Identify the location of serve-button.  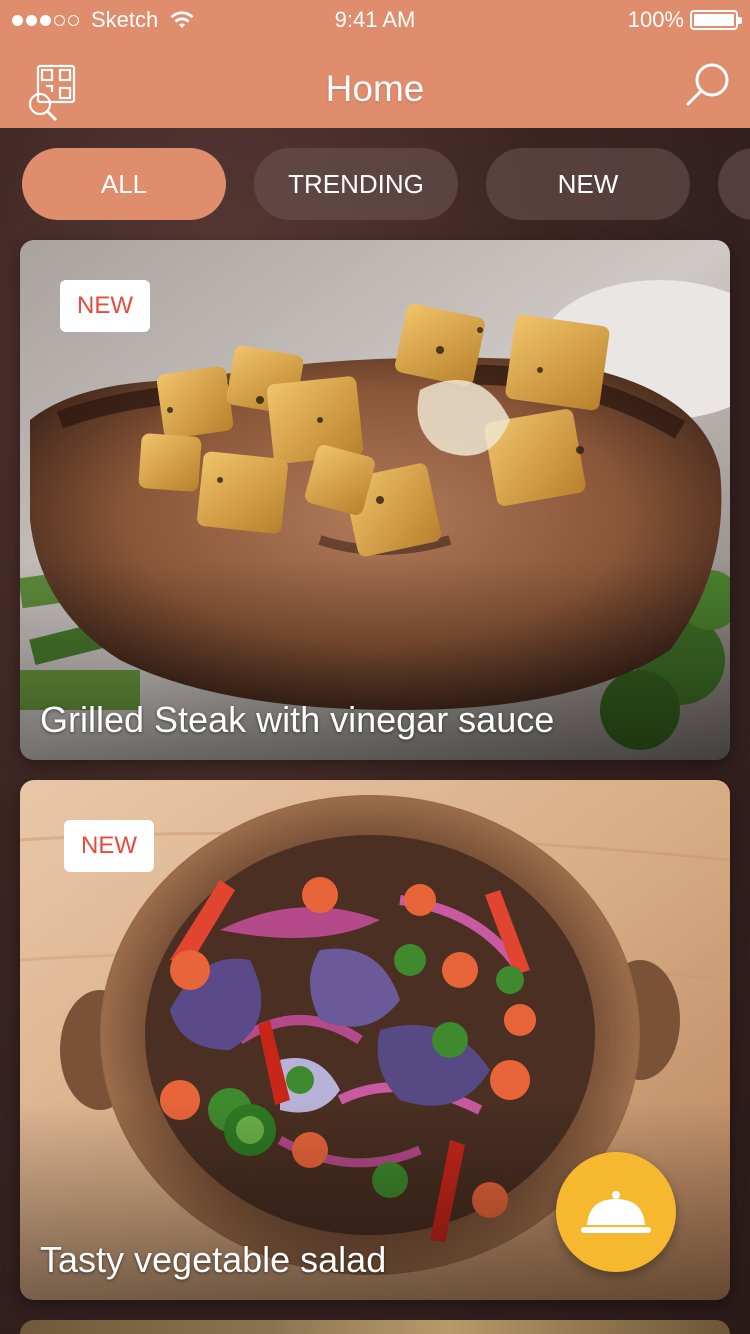
(616, 1212).